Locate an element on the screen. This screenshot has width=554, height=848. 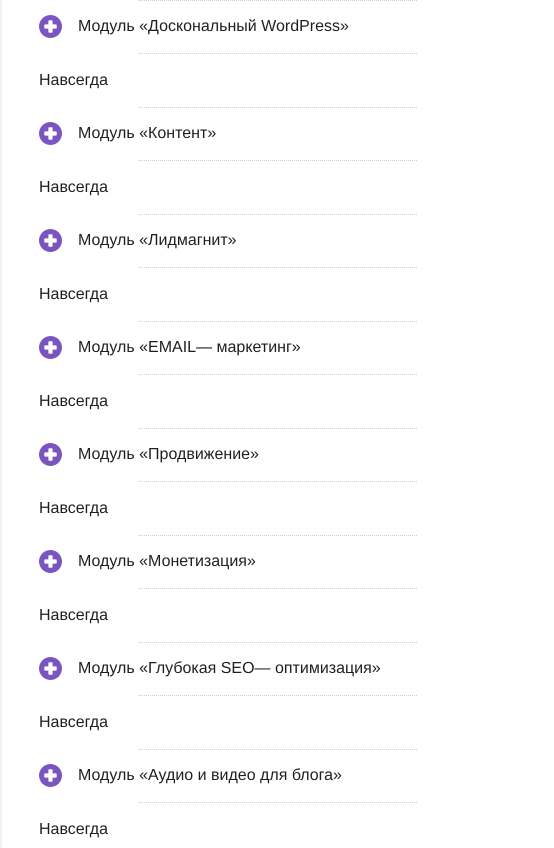
module-title: Модуль «Лидмагнит» is located at coordinates (157, 240).